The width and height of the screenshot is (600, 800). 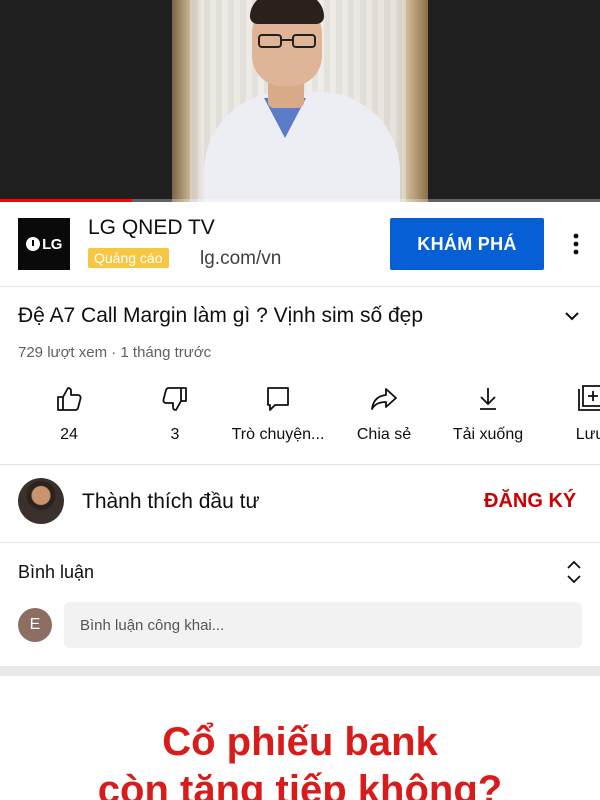 I want to click on action-bar: 24 3 Trò chuyện... Chia sẻ Tải xuống Lưu, so click(x=300, y=422).